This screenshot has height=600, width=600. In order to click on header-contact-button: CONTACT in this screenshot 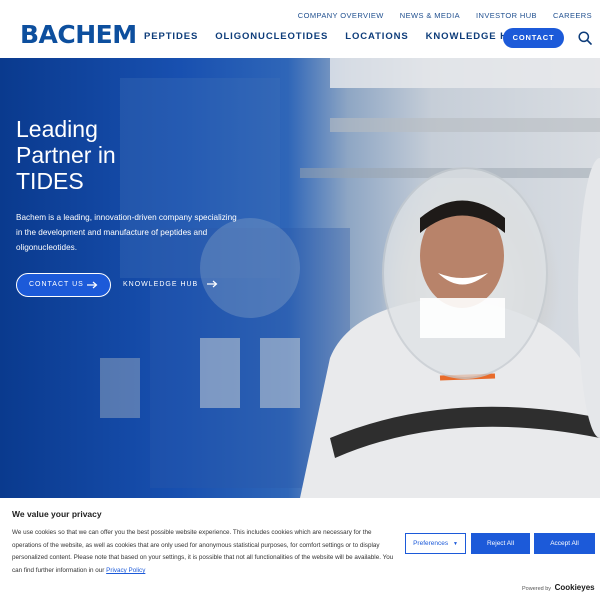, I will do `click(533, 38)`.